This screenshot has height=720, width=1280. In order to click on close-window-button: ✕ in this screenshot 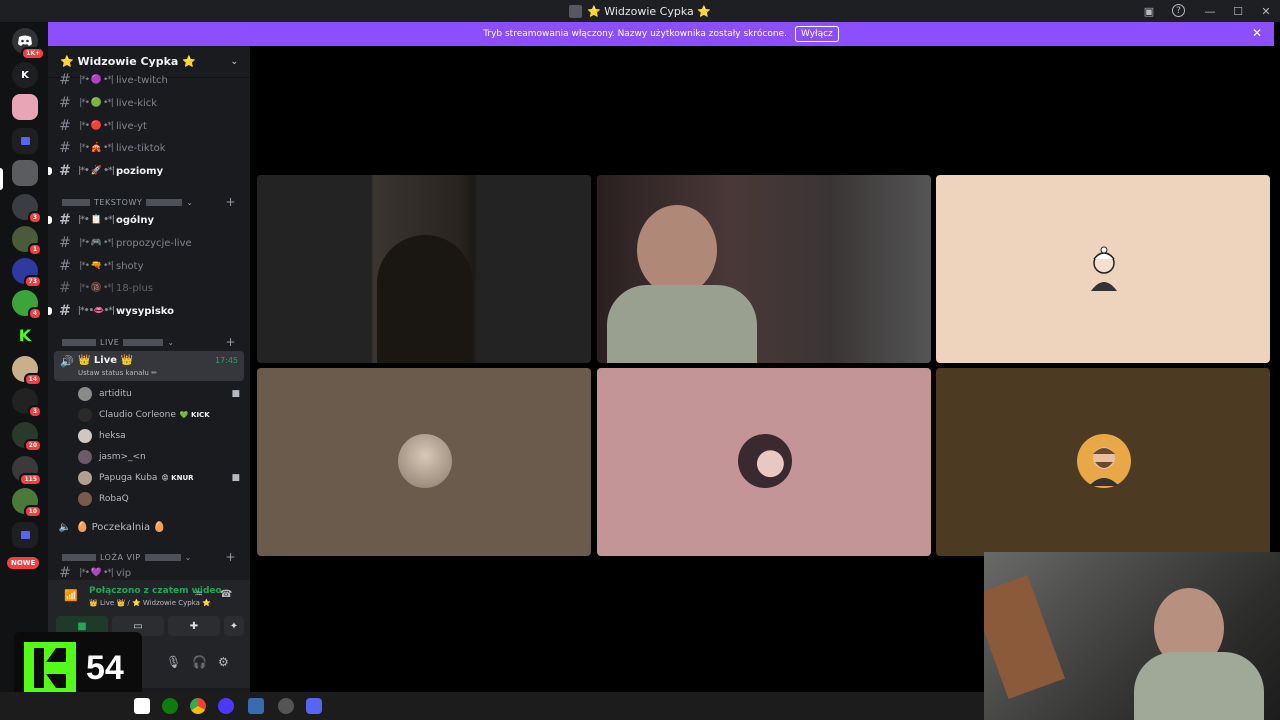, I will do `click(1266, 11)`.